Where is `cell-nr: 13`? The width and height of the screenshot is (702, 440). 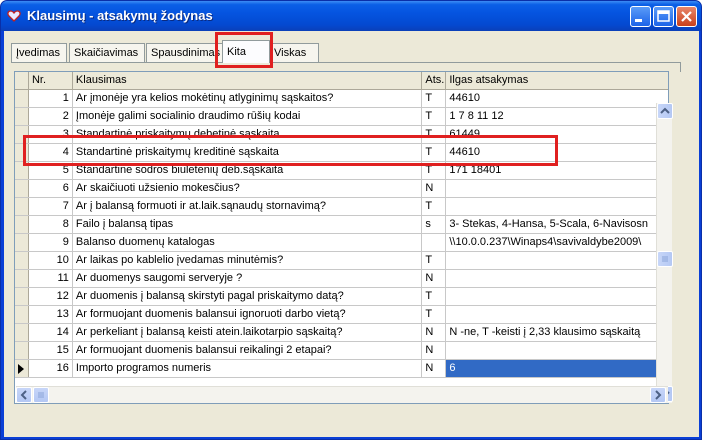 cell-nr: 13 is located at coordinates (51, 314).